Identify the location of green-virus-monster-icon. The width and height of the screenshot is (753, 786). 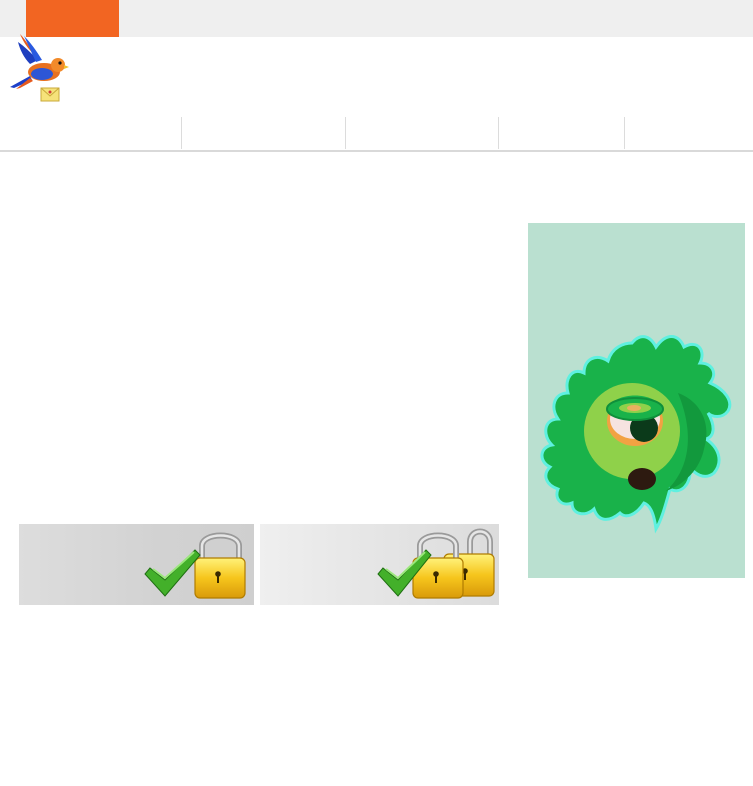
(636, 434).